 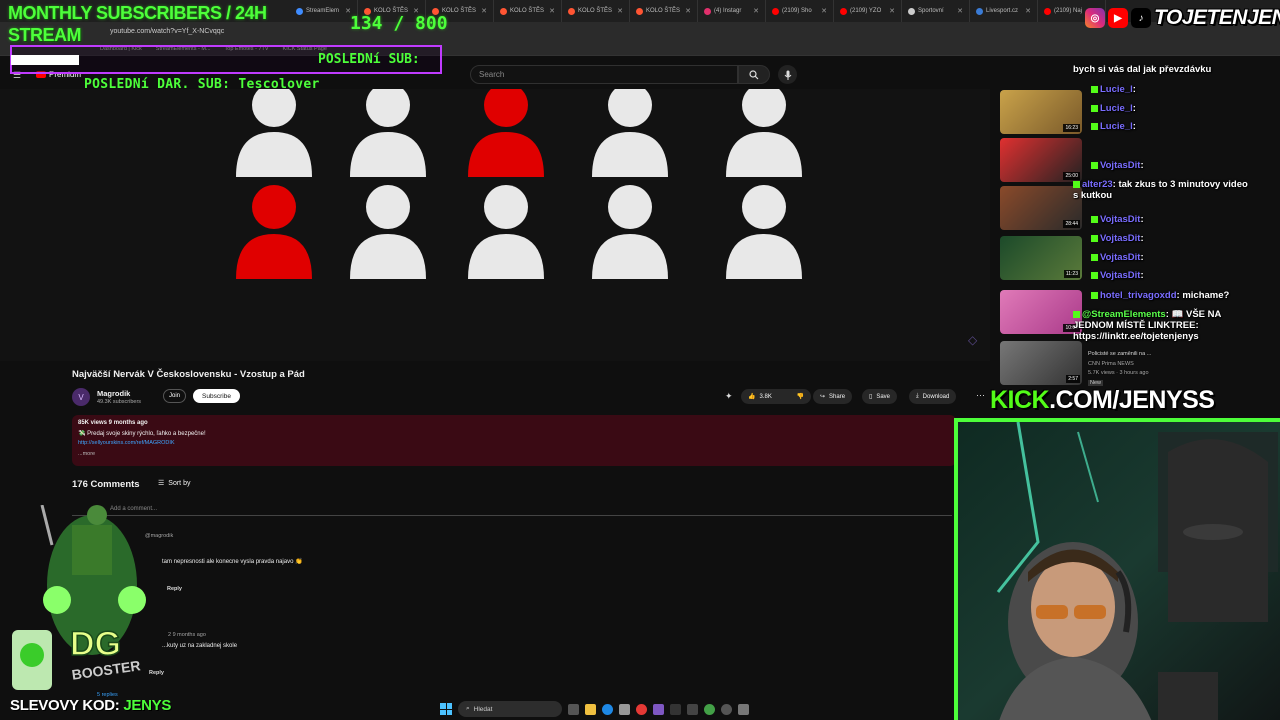 What do you see at coordinates (1117, 569) in the screenshot?
I see `webcam-feed` at bounding box center [1117, 569].